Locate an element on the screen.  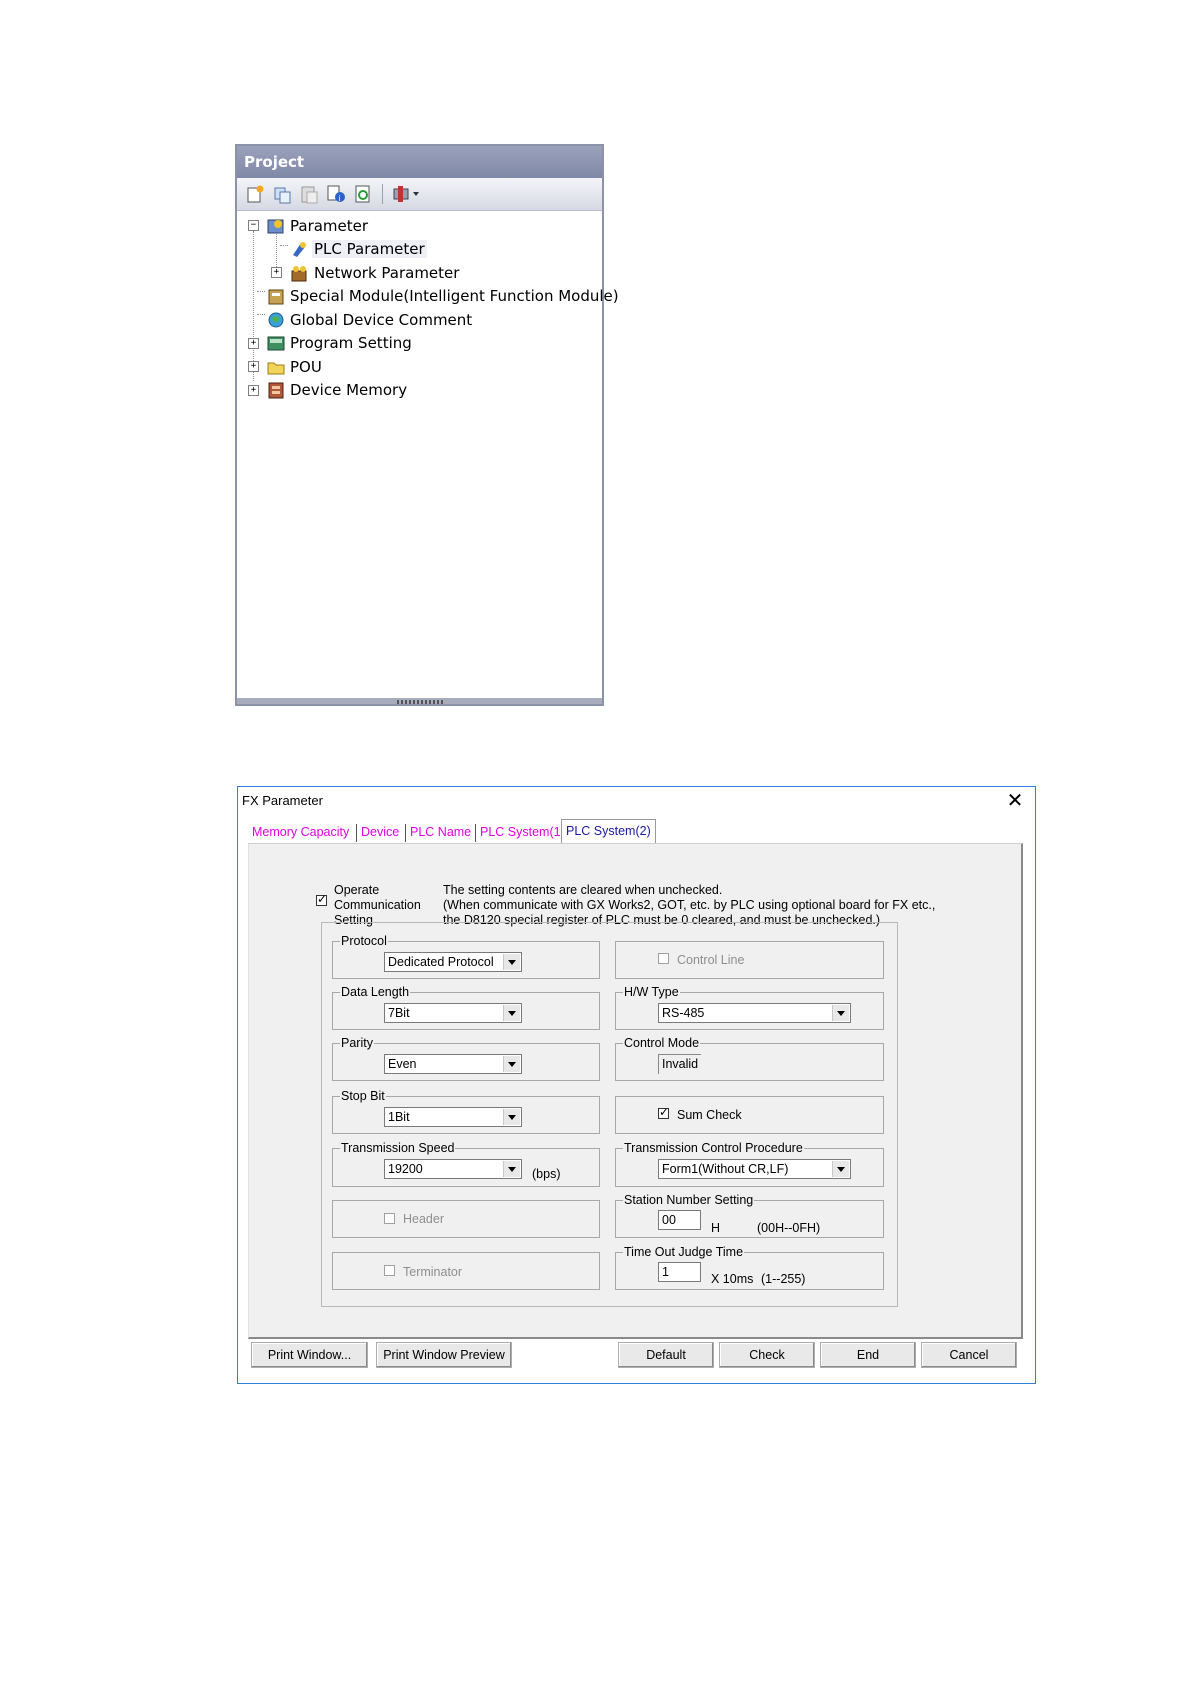
print-window-preview-button: Print Window Preview is located at coordinates (444, 1355).